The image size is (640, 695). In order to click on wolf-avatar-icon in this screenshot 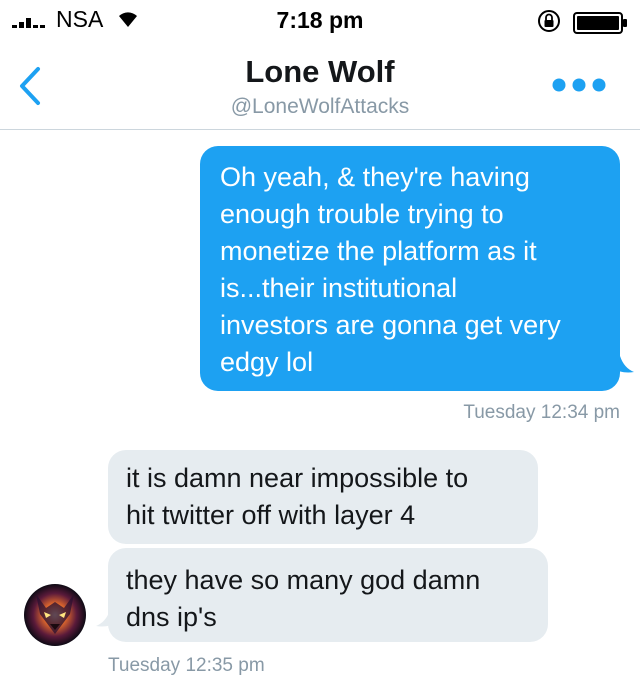, I will do `click(55, 615)`.